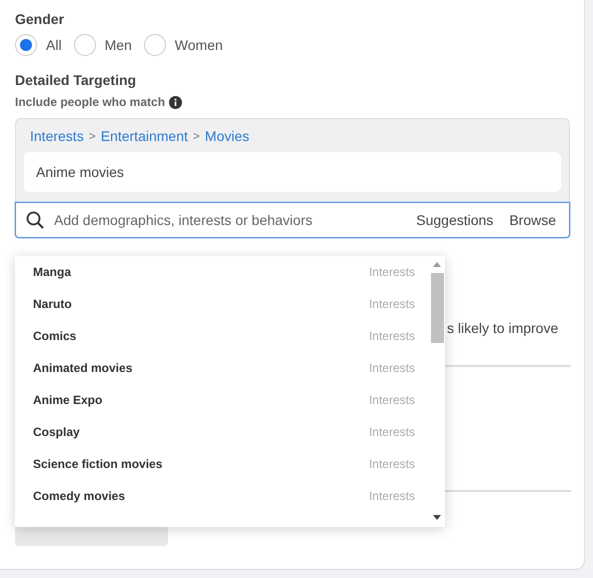 The height and width of the screenshot is (578, 593). Describe the element at coordinates (222, 496) in the screenshot. I see `suggestion-item: Comedy movies Interests` at that location.